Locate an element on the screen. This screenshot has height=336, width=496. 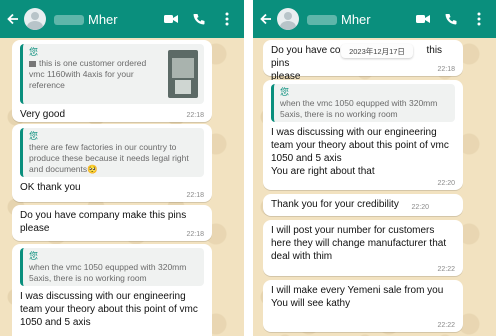
message-text-part: Do you have co is located at coordinates (306, 50).